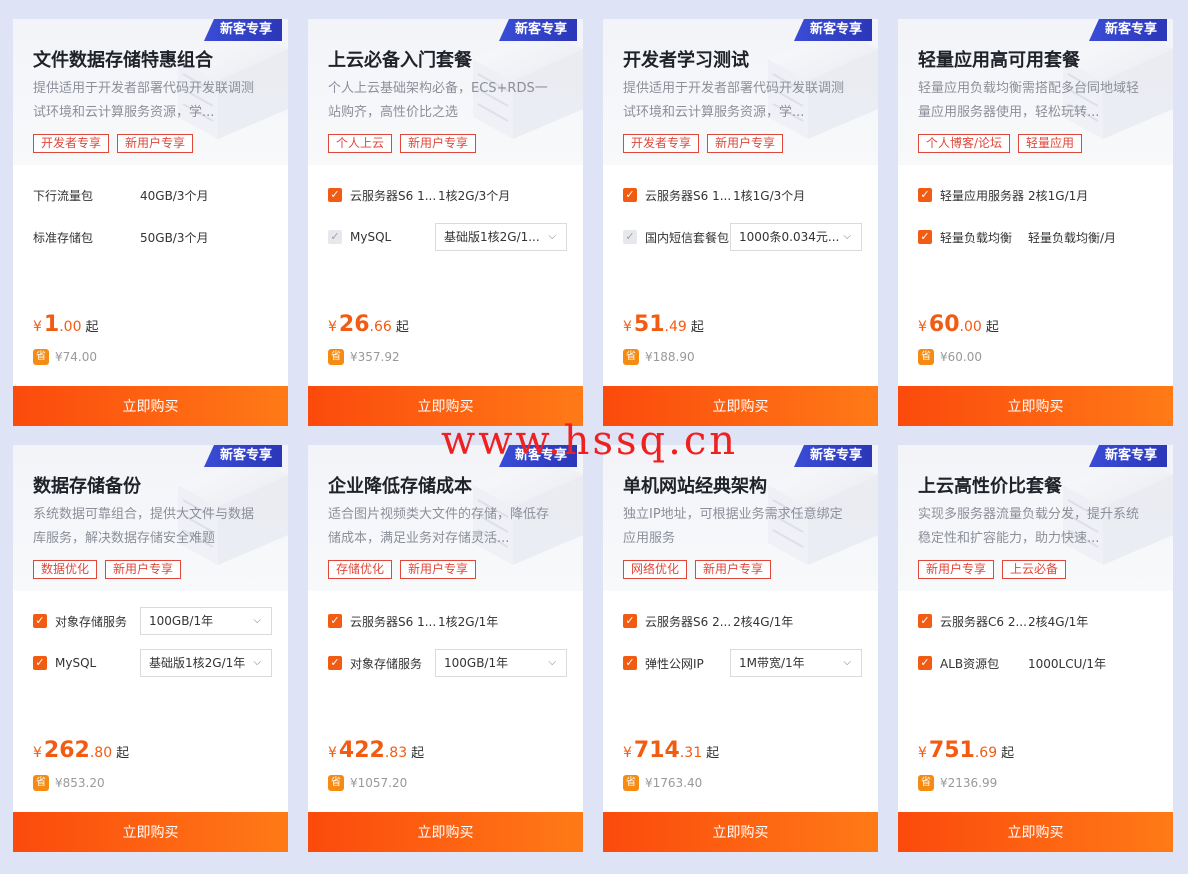  What do you see at coordinates (336, 357) in the screenshot?
I see `save-icon: 省` at bounding box center [336, 357].